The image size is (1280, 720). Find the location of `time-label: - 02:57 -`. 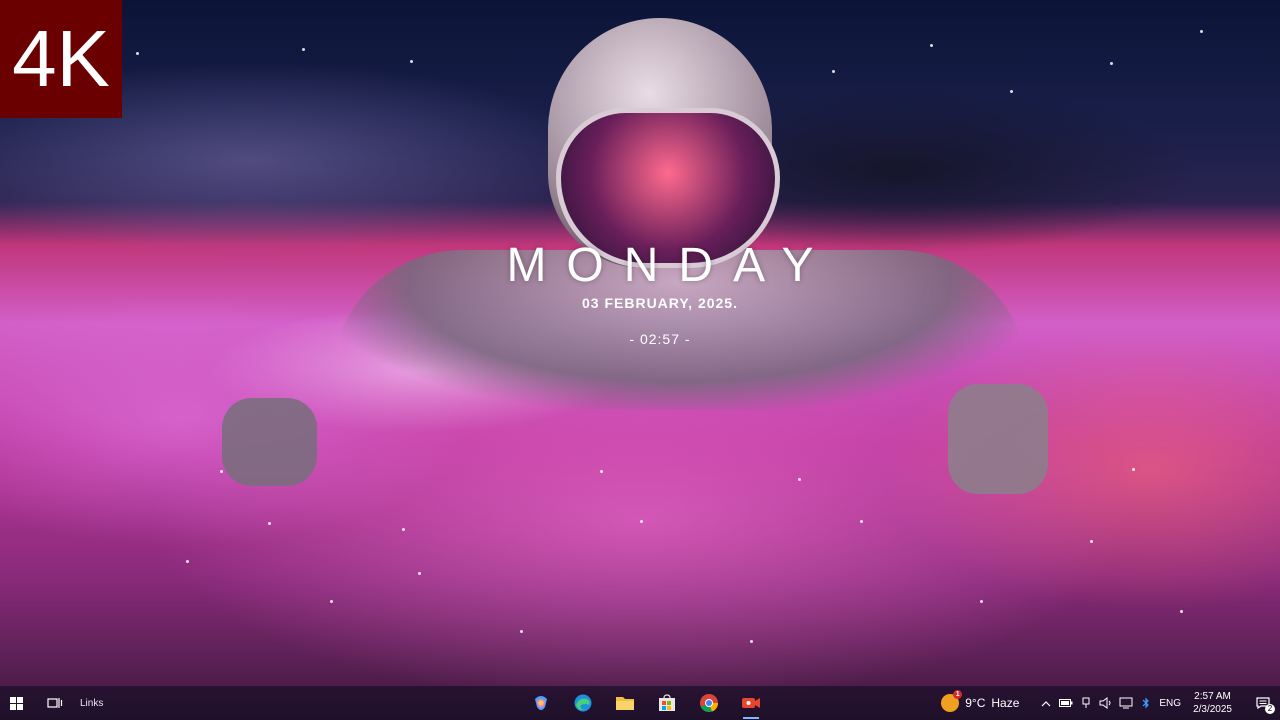

time-label: - 02:57 - is located at coordinates (660, 339).